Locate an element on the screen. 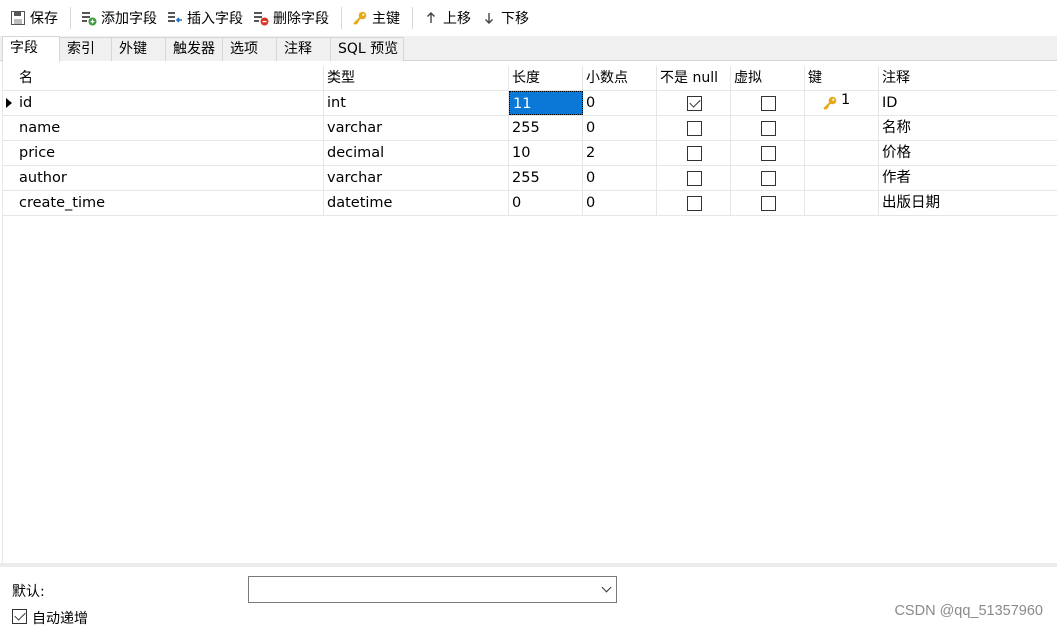  move-up-label: 上移 is located at coordinates (457, 19).